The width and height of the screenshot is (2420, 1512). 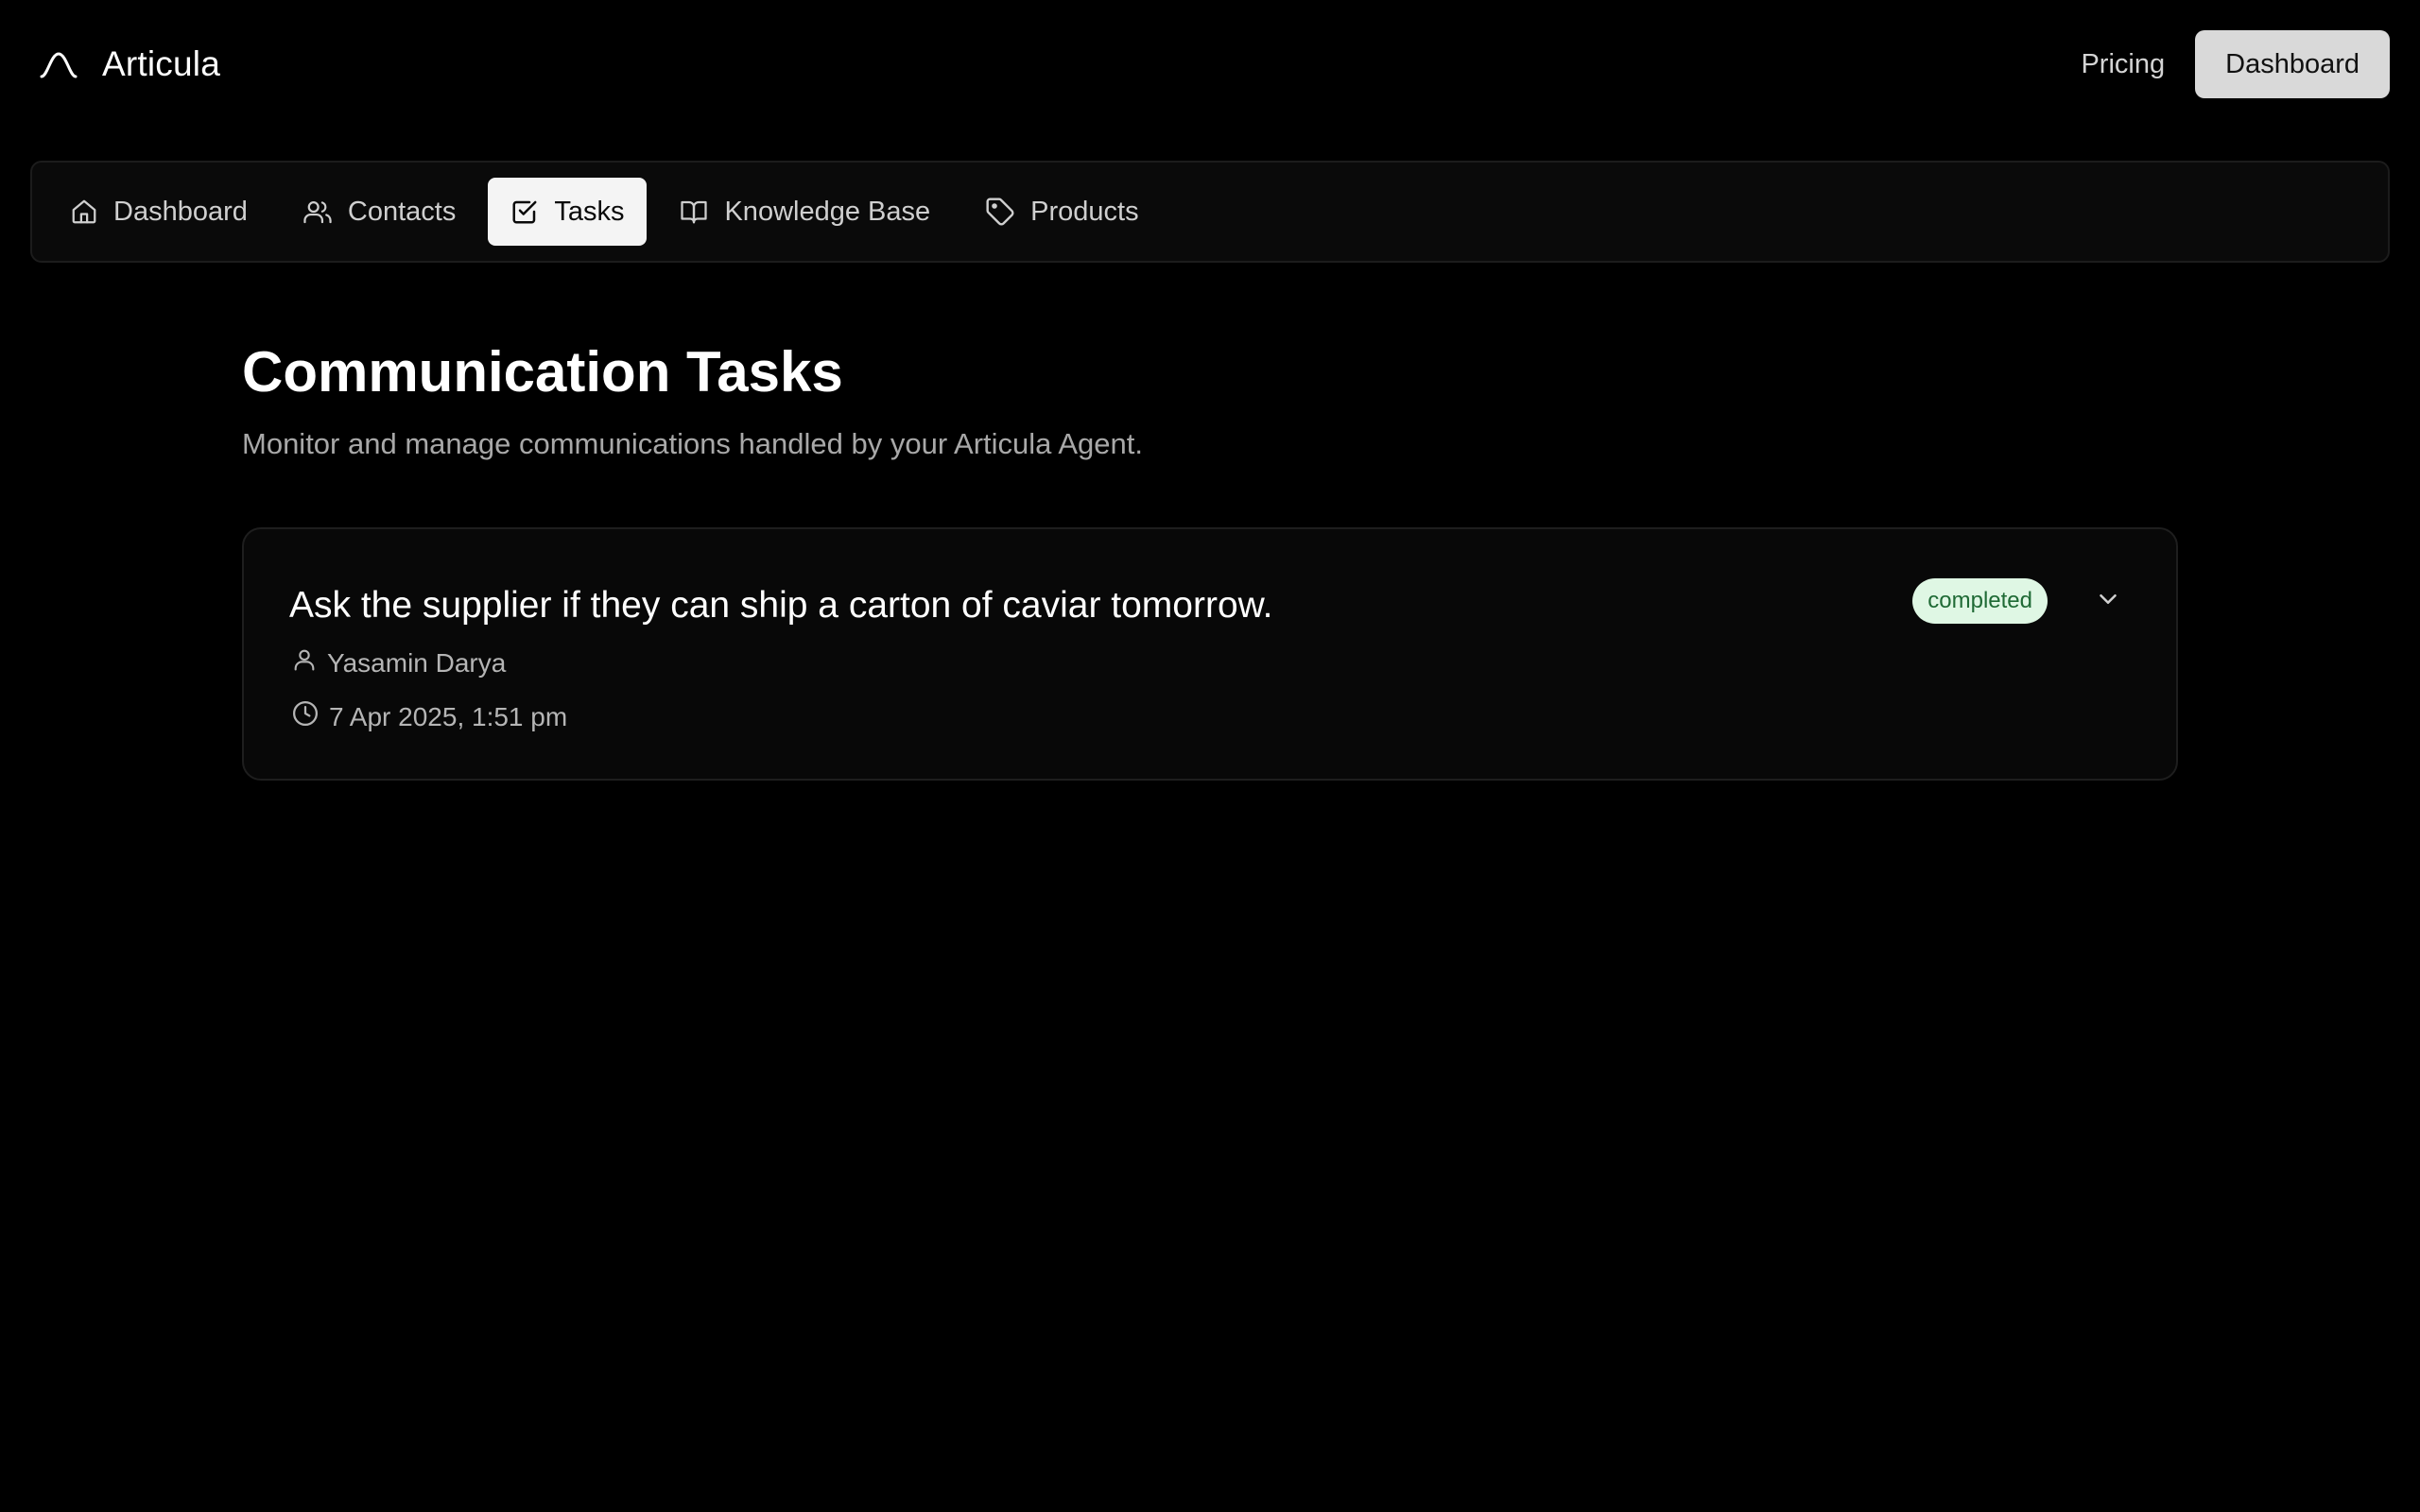 I want to click on clock-icon, so click(x=305, y=716).